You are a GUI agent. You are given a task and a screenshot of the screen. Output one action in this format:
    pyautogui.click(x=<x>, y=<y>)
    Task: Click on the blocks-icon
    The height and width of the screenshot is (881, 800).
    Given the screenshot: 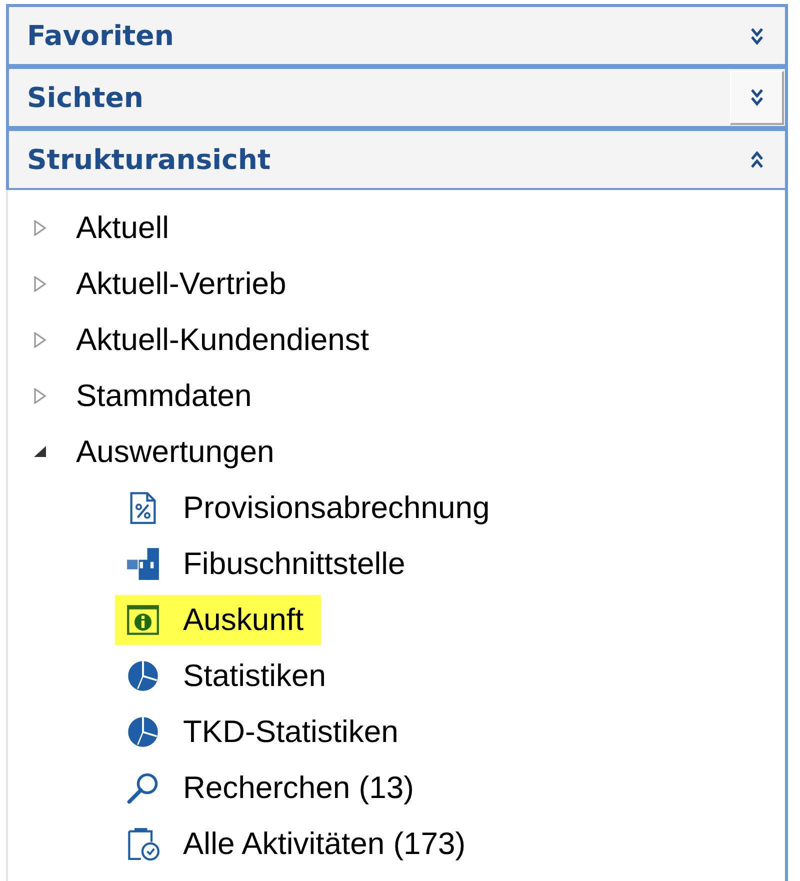 What is the action you would take?
    pyautogui.click(x=143, y=564)
    